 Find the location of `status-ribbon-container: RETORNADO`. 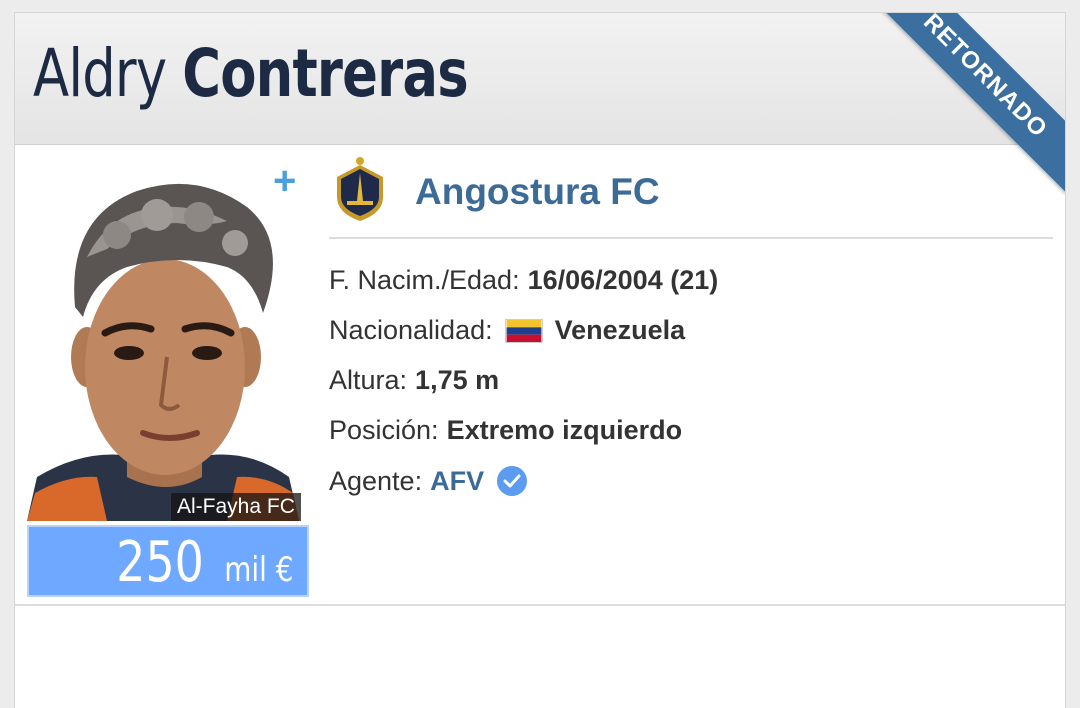

status-ribbon-container: RETORNADO is located at coordinates (966, 112).